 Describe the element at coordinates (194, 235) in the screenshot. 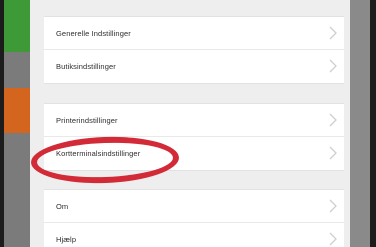

I see `settings-item-help: Hjælp` at that location.